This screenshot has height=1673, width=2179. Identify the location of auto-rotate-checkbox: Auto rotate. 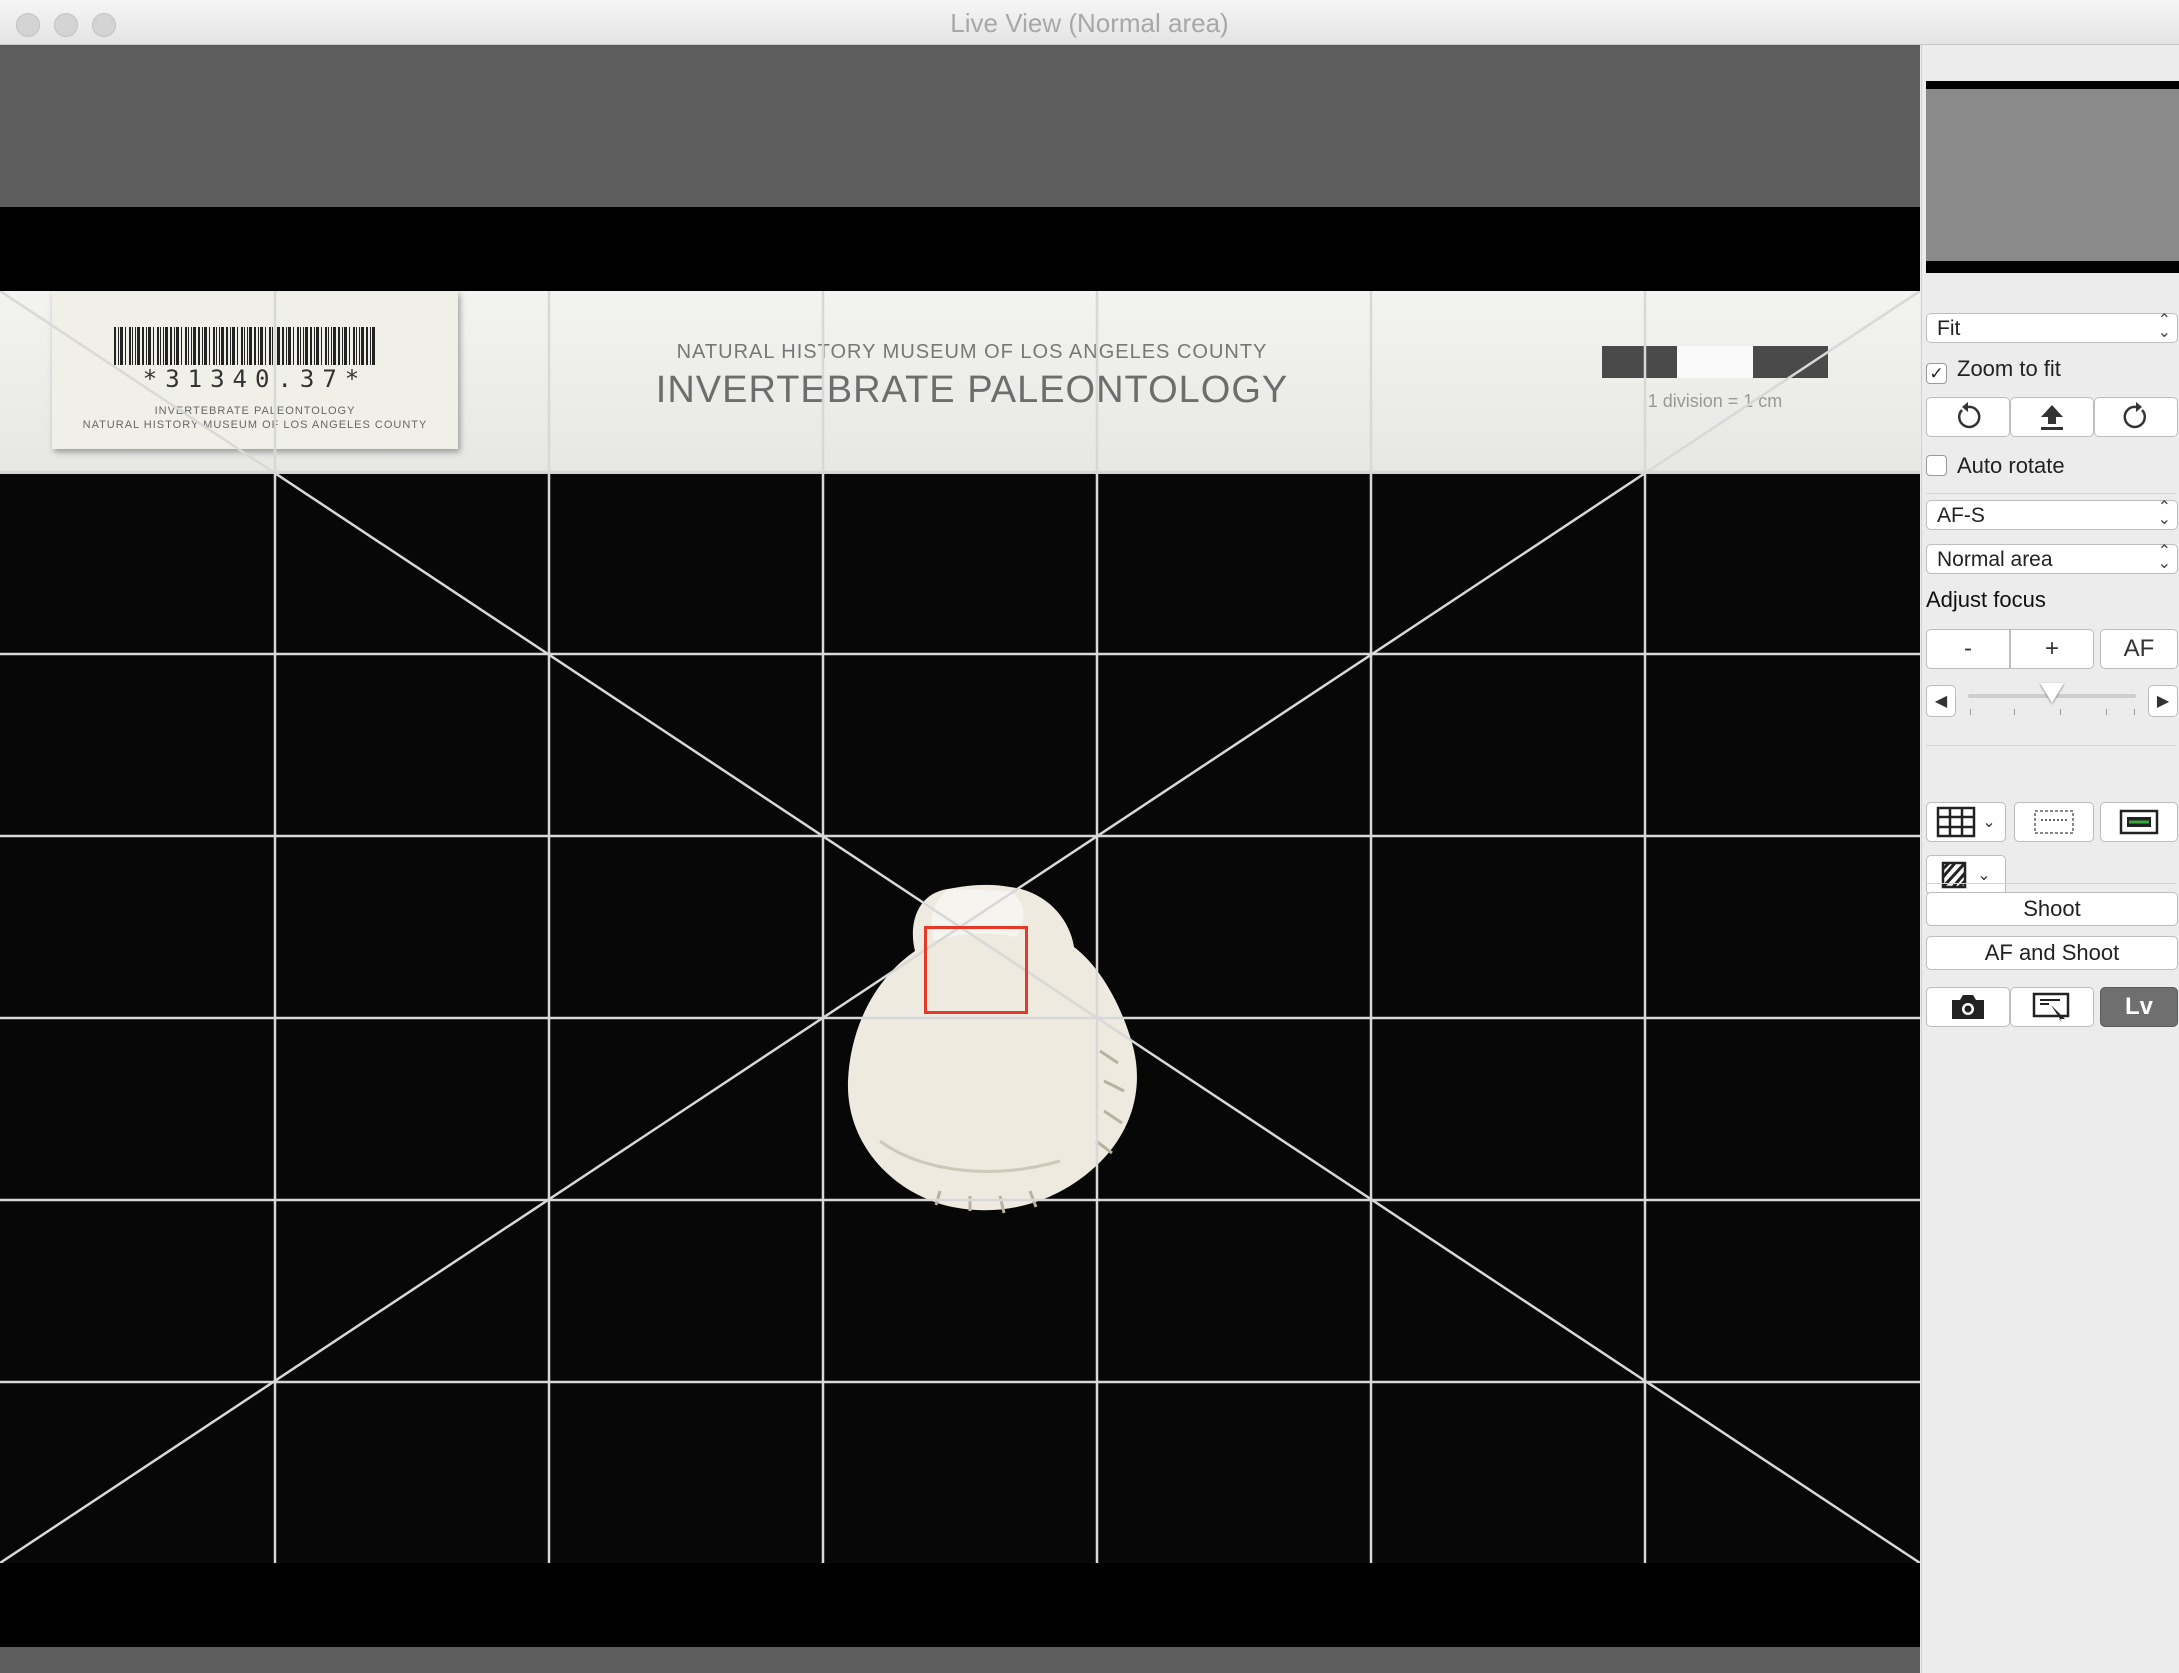
(1995, 466).